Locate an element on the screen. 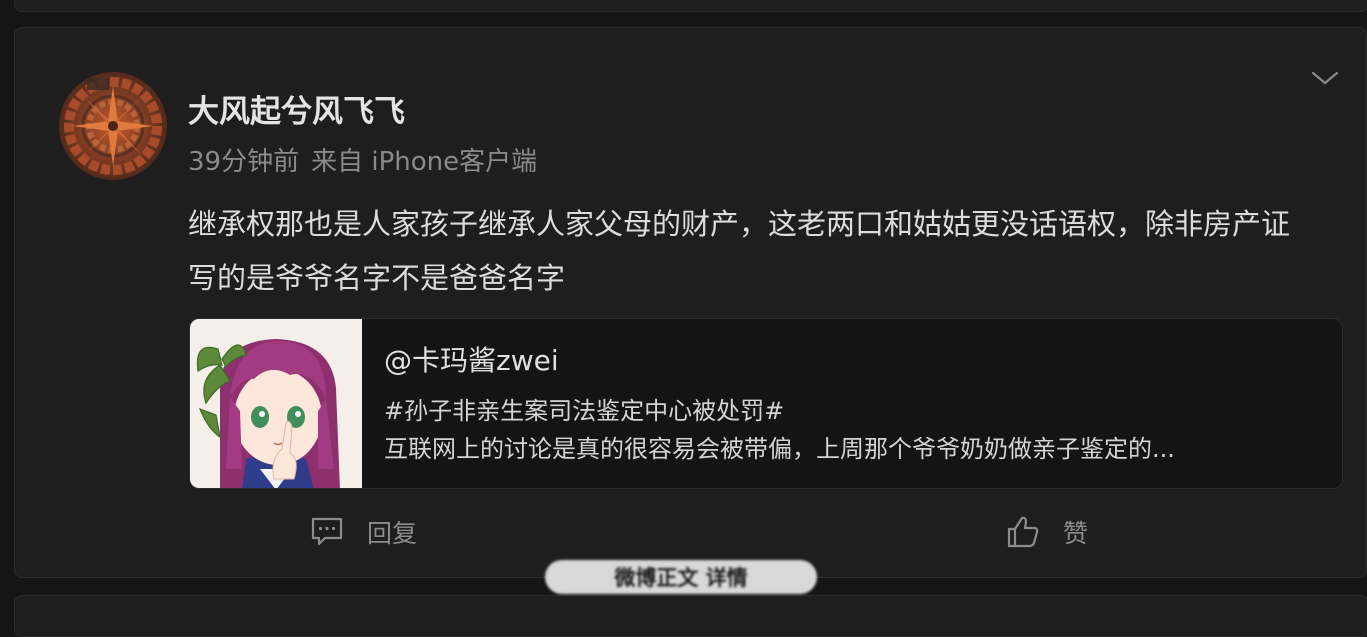 This screenshot has width=1367, height=637. timestamp: 39分钟前 is located at coordinates (244, 162).